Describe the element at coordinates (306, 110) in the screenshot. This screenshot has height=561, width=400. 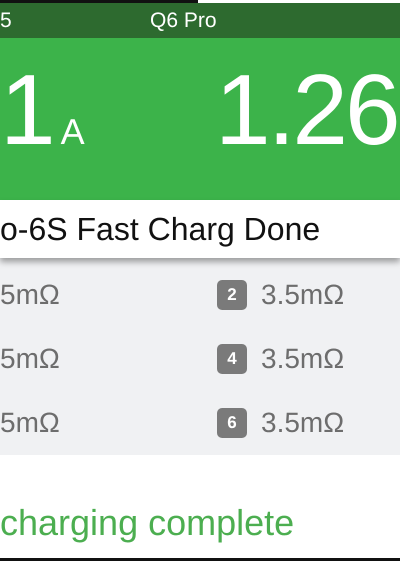
I see `reading-value: 1.26` at that location.